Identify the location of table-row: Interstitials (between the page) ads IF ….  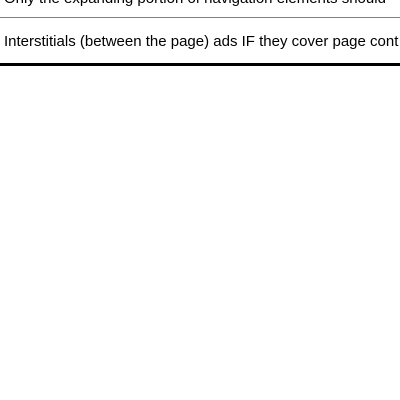
(200, 42).